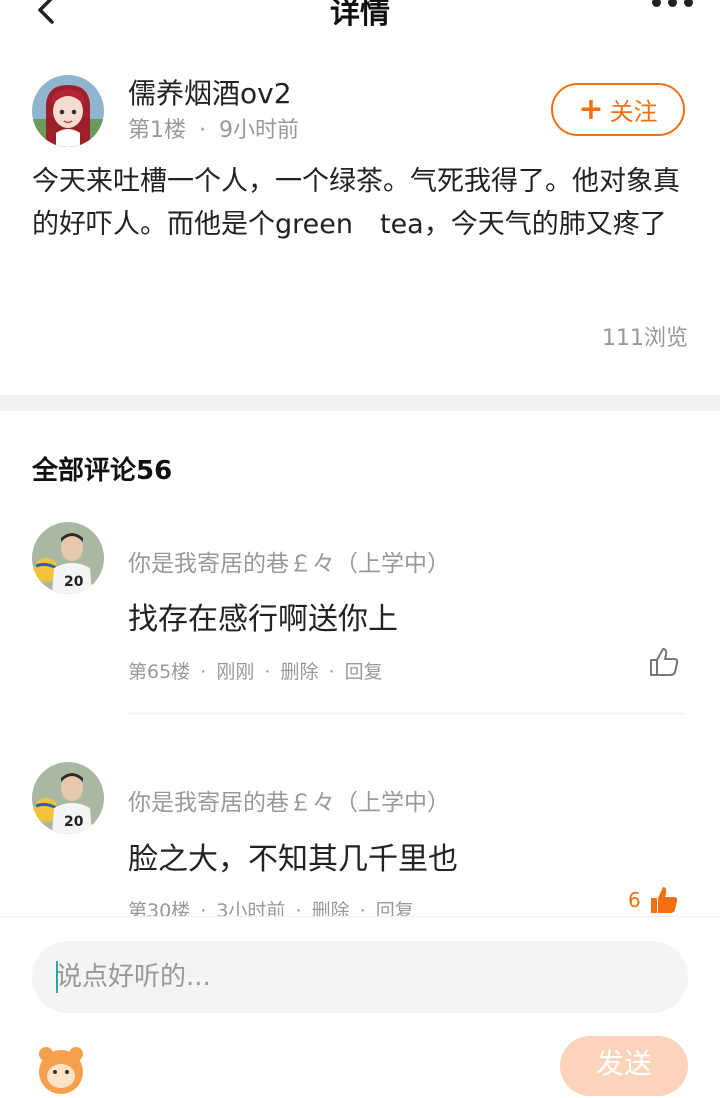 The image size is (720, 1098). I want to click on thumbs-up-icon, so click(664, 662).